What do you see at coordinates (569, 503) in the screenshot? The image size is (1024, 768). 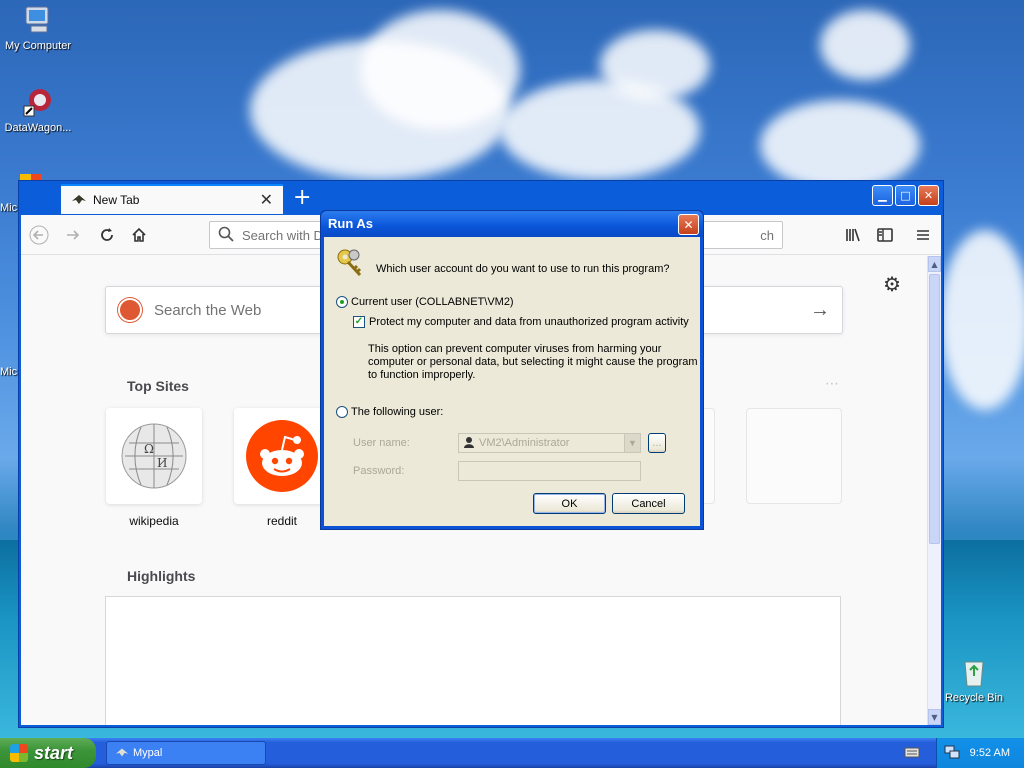 I see `ok-button: OK` at bounding box center [569, 503].